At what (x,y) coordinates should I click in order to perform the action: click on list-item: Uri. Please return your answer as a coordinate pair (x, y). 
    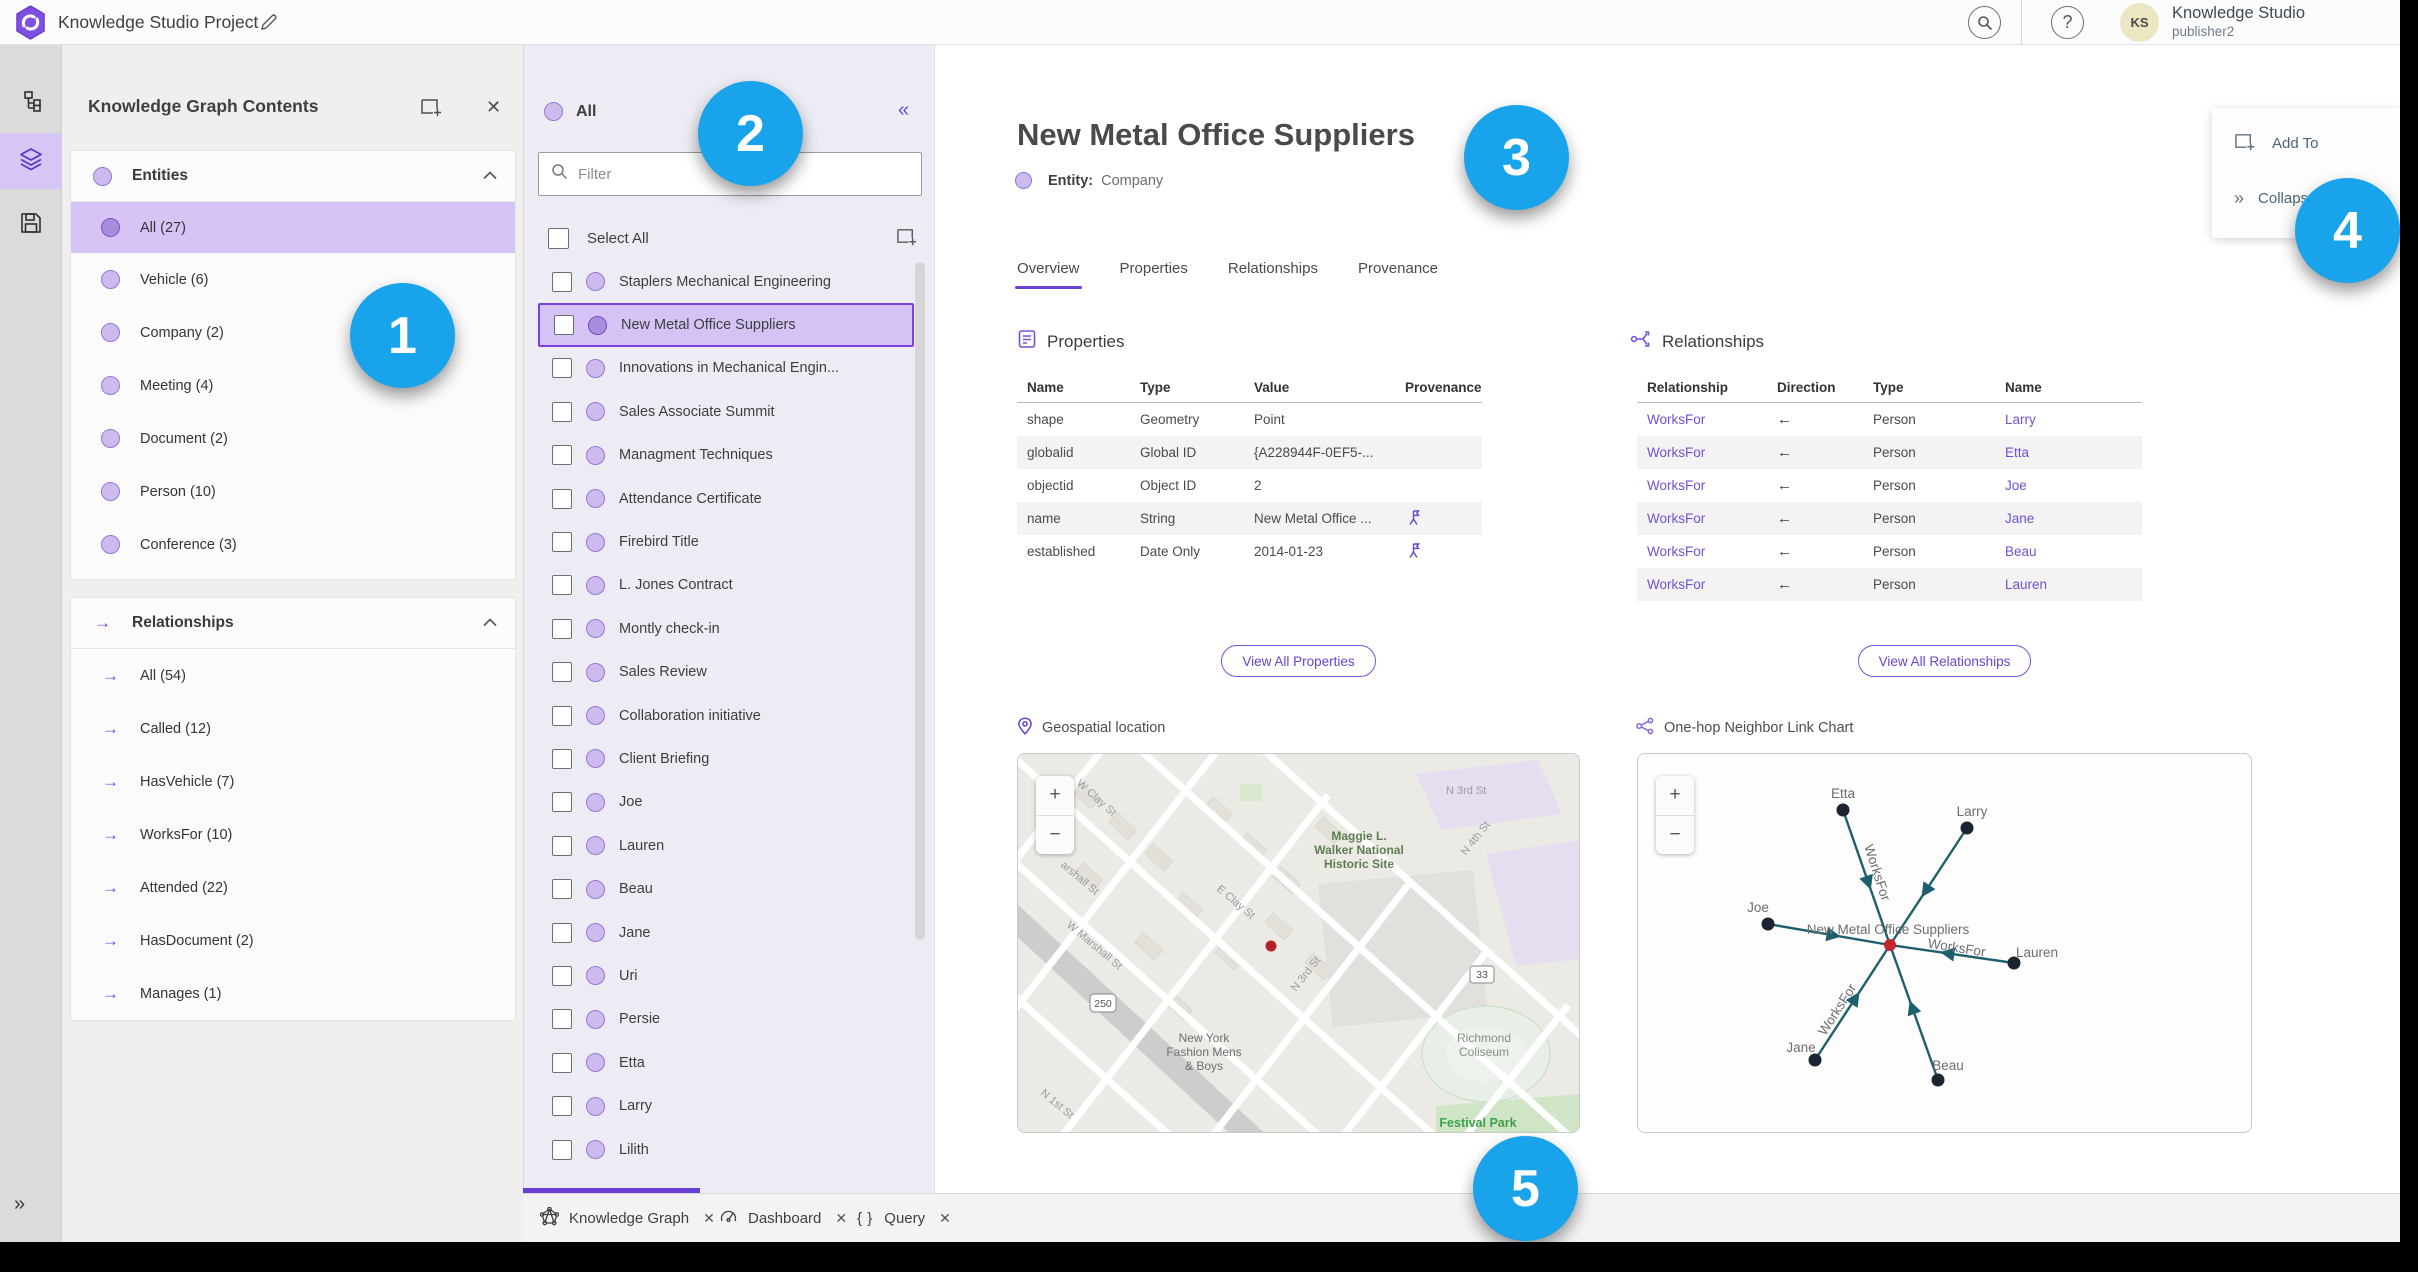
    Looking at the image, I should click on (726, 975).